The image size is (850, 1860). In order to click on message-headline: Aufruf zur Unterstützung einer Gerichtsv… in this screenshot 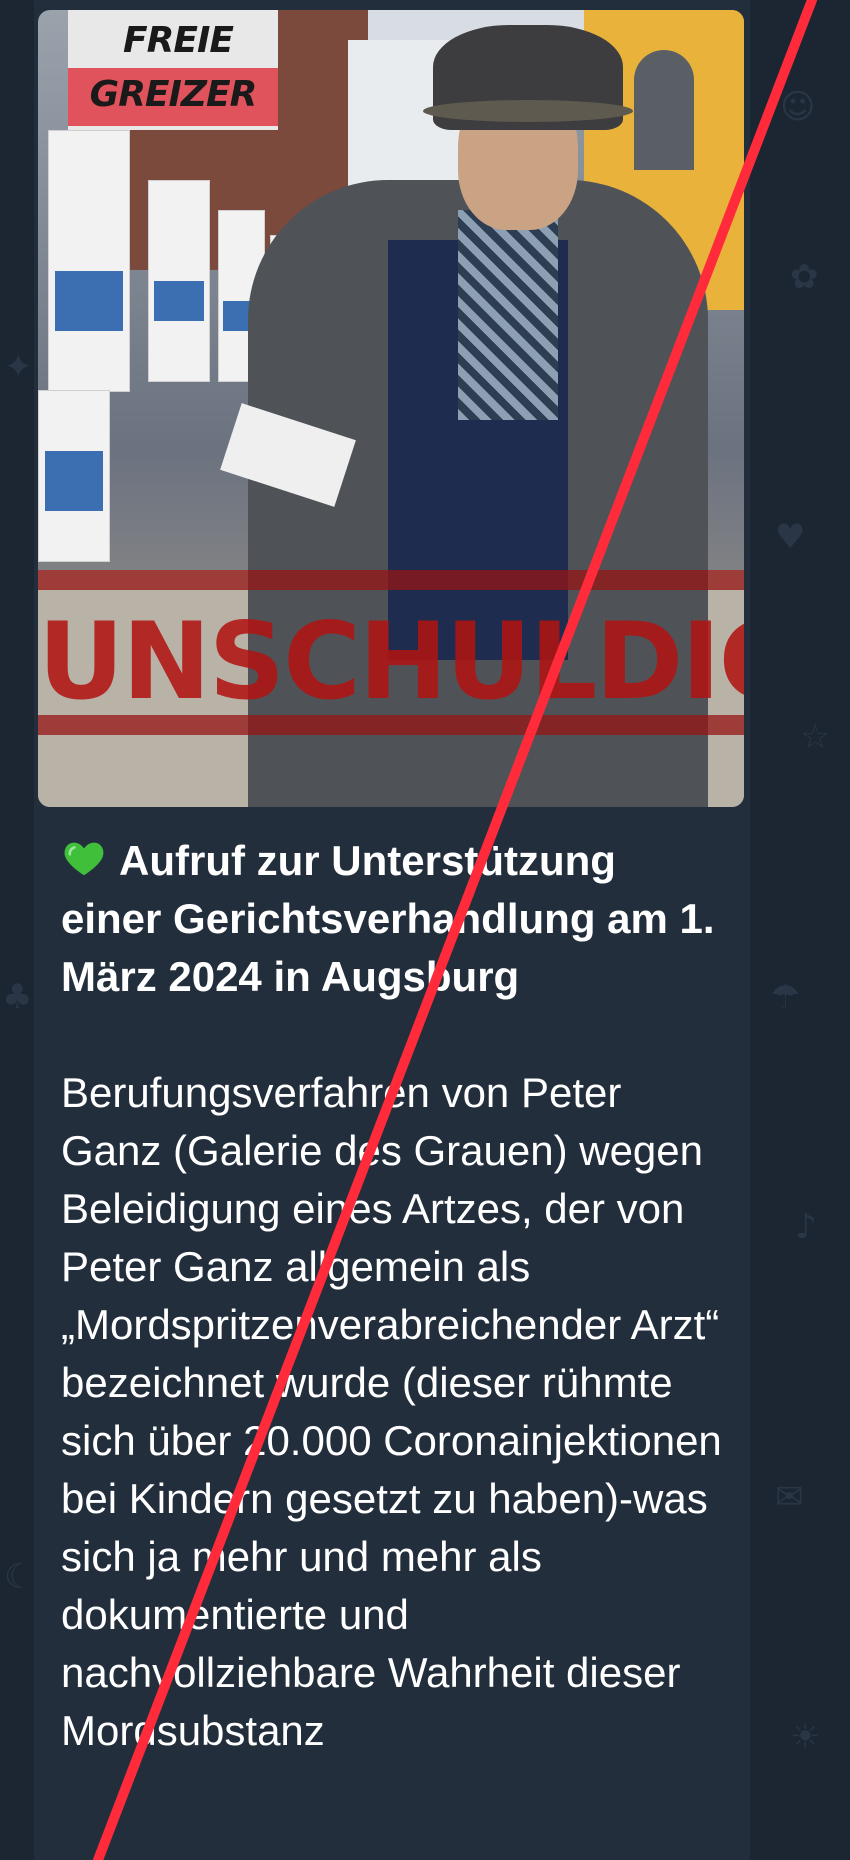, I will do `click(393, 919)`.